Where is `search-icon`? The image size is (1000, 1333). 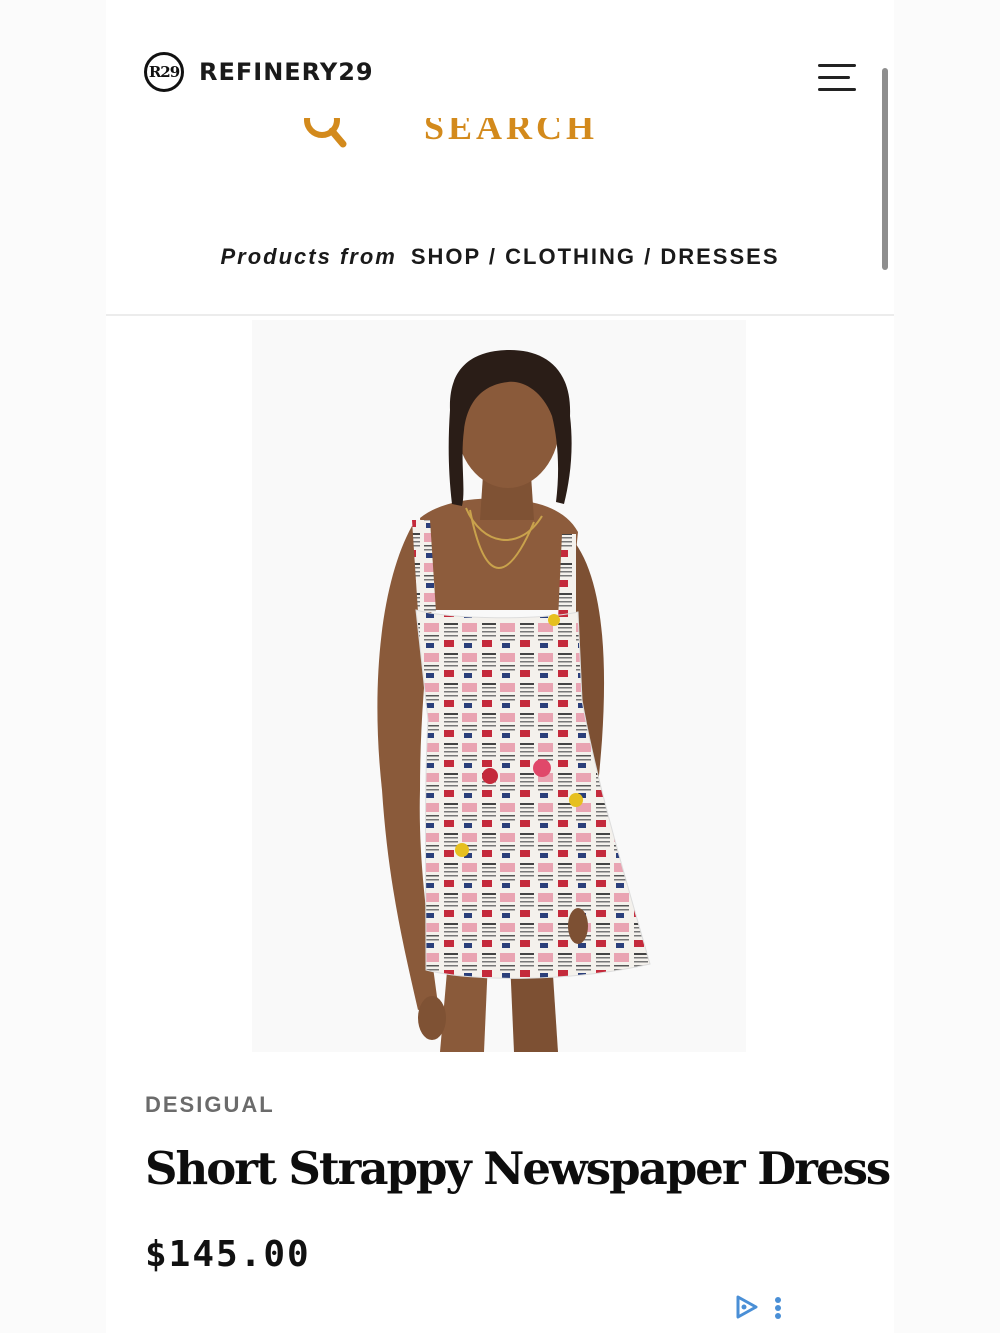
search-icon is located at coordinates (325, 135).